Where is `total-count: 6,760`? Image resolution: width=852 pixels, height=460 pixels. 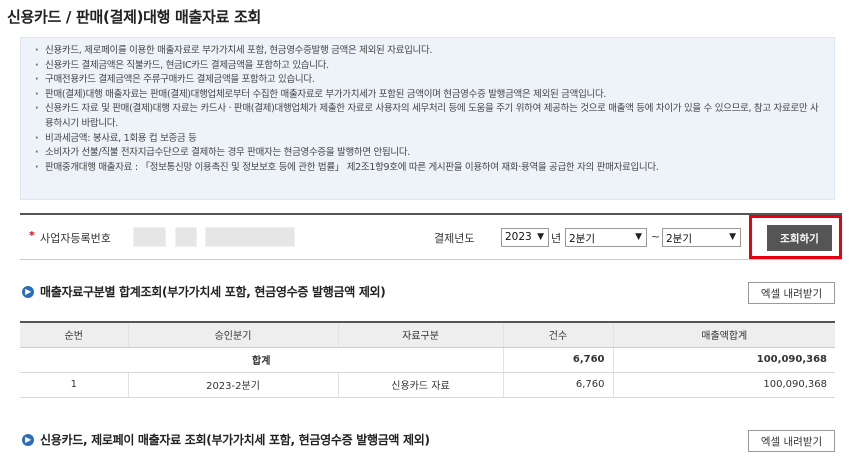
total-count: 6,760 is located at coordinates (557, 360).